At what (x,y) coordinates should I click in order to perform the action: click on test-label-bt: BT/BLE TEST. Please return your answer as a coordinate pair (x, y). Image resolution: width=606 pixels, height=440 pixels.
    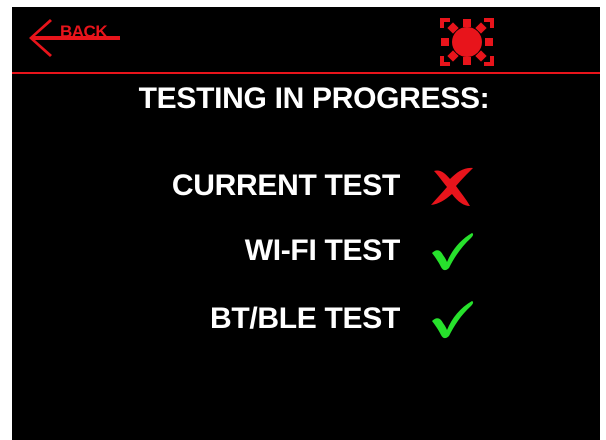
    Looking at the image, I should click on (304, 318).